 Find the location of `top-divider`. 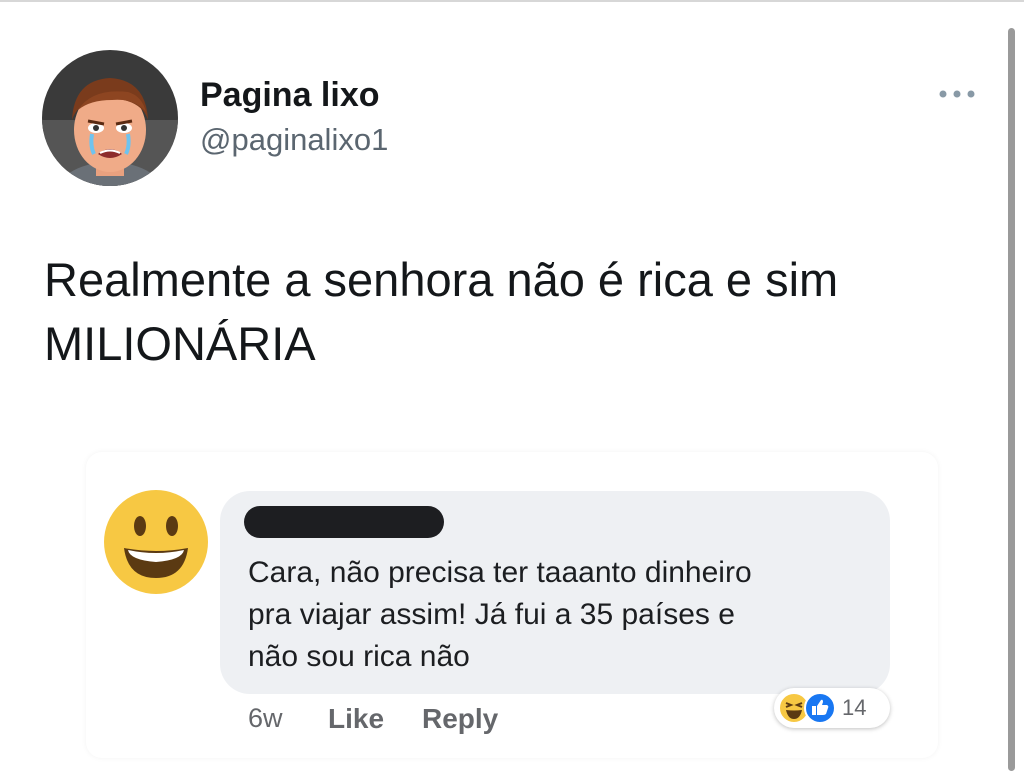

top-divider is located at coordinates (512, 1).